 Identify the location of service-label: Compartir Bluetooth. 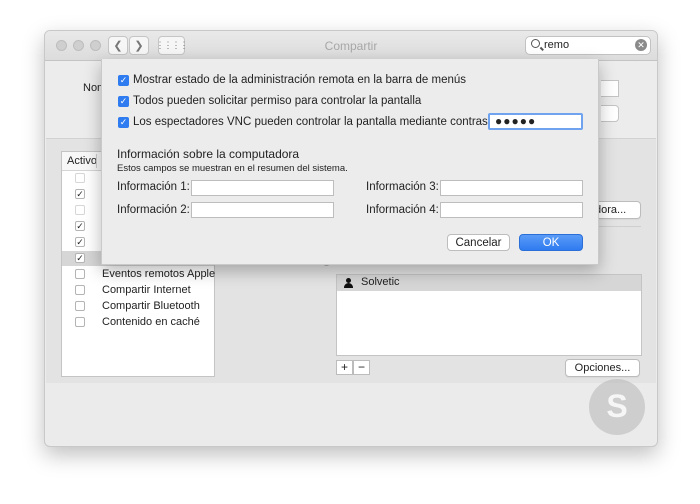
(151, 306).